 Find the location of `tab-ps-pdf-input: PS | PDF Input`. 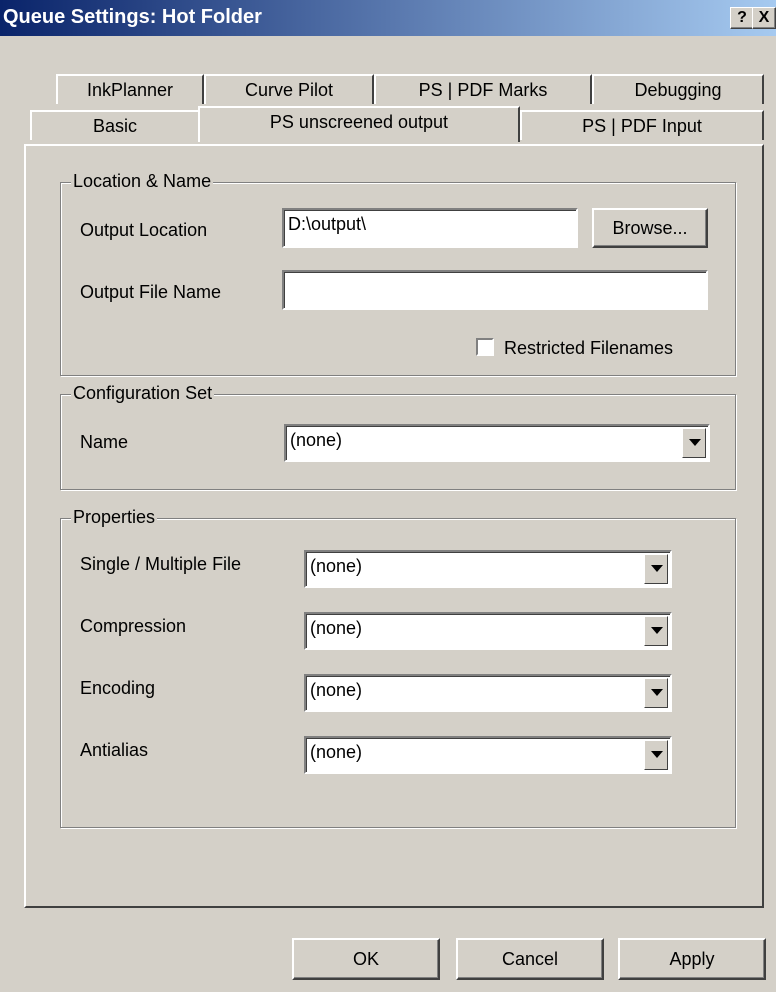

tab-ps-pdf-input: PS | PDF Input is located at coordinates (642, 125).